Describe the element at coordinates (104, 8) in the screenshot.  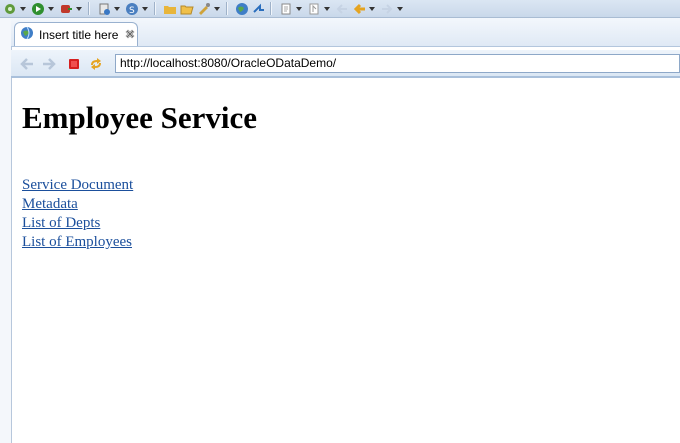
I see `new-server-icon` at that location.